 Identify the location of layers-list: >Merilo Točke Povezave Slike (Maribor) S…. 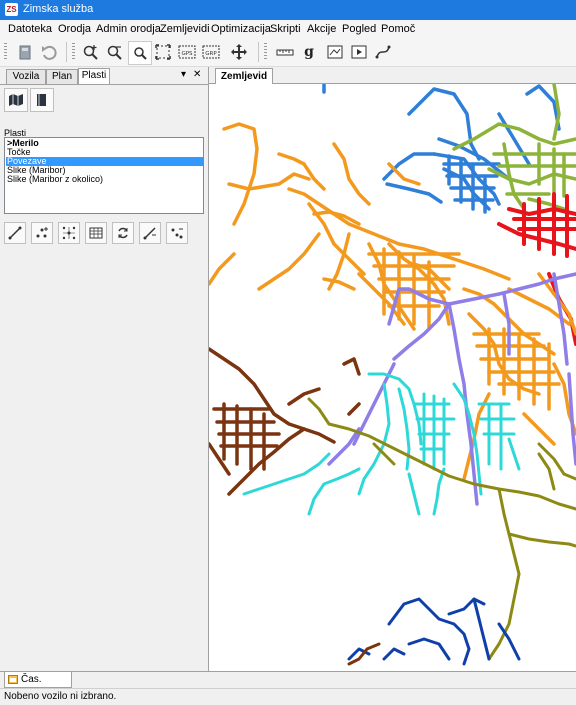
(104, 175).